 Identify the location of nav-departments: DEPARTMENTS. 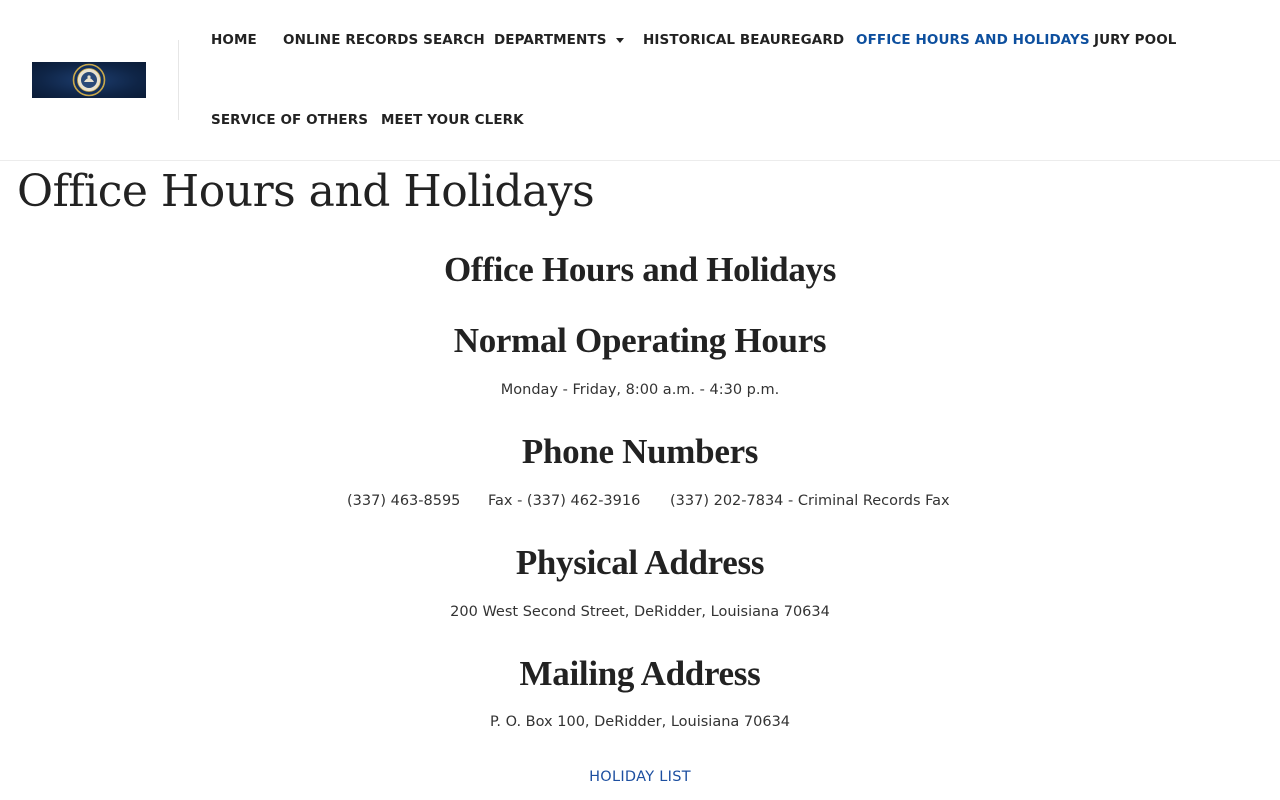
(559, 40).